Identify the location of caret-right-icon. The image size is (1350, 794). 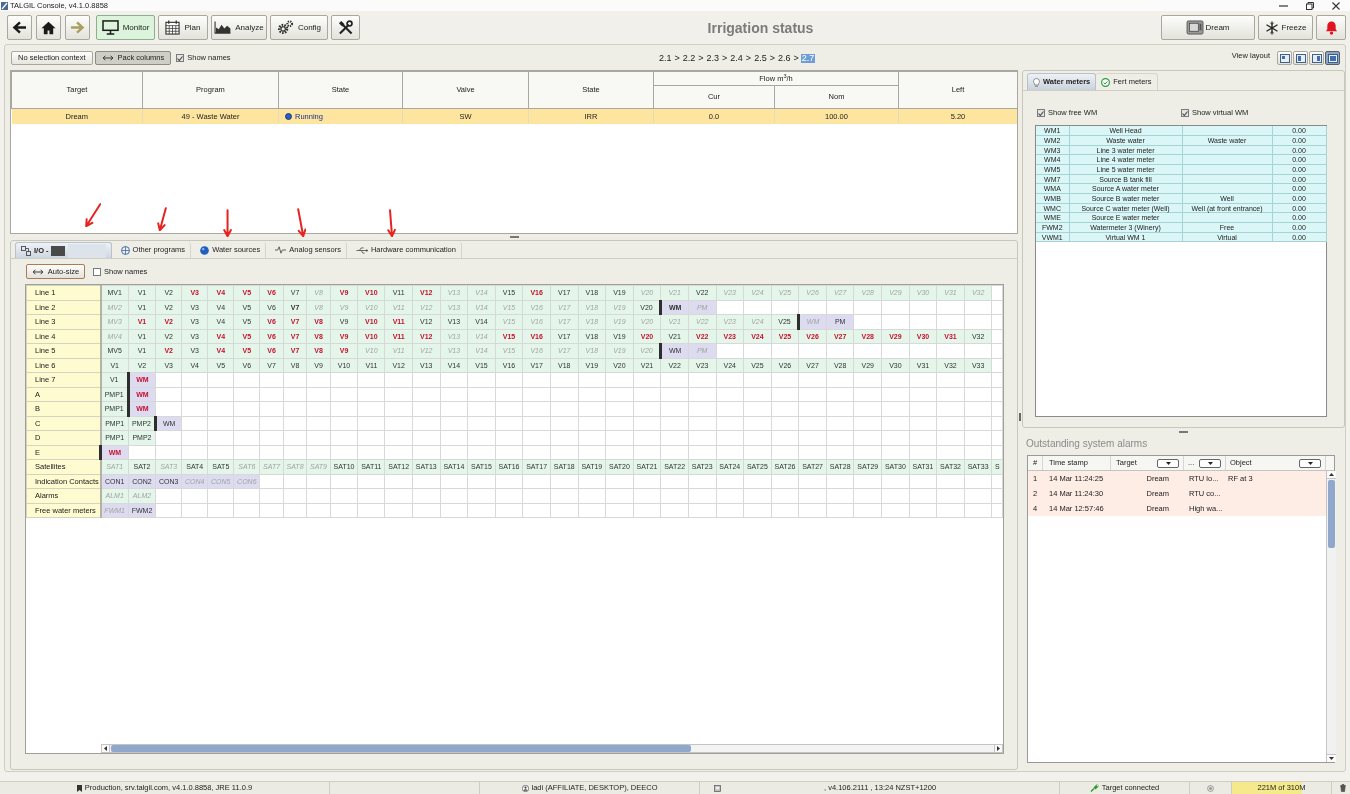
(998, 748).